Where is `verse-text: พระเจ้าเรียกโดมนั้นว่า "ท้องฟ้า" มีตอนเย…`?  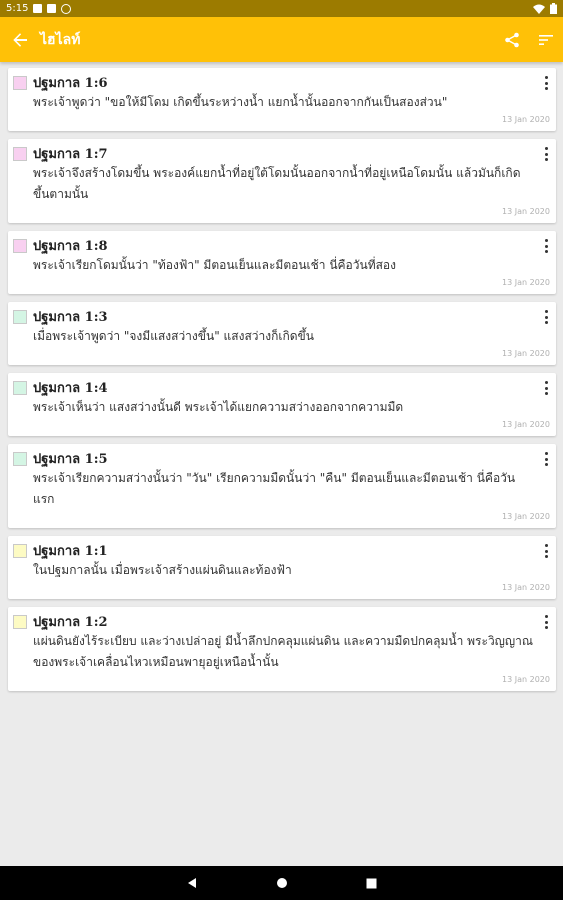 verse-text: พระเจ้าเรียกโดมนั้นว่า "ท้องฟ้า" มีตอนเย… is located at coordinates (214, 265).